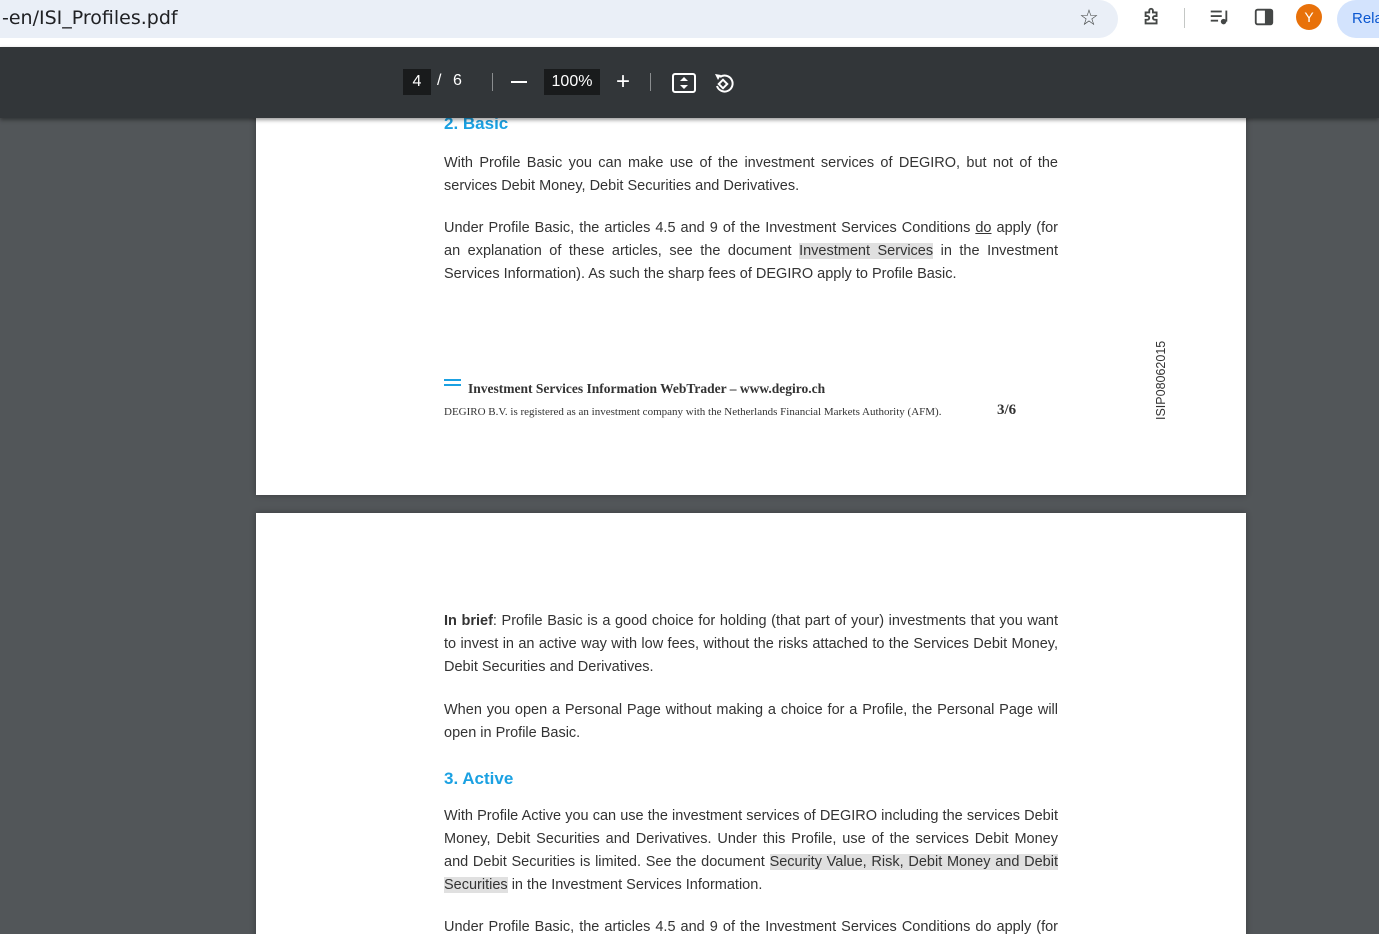 The width and height of the screenshot is (1379, 934). Describe the element at coordinates (1152, 17) in the screenshot. I see `extensions-icon` at that location.